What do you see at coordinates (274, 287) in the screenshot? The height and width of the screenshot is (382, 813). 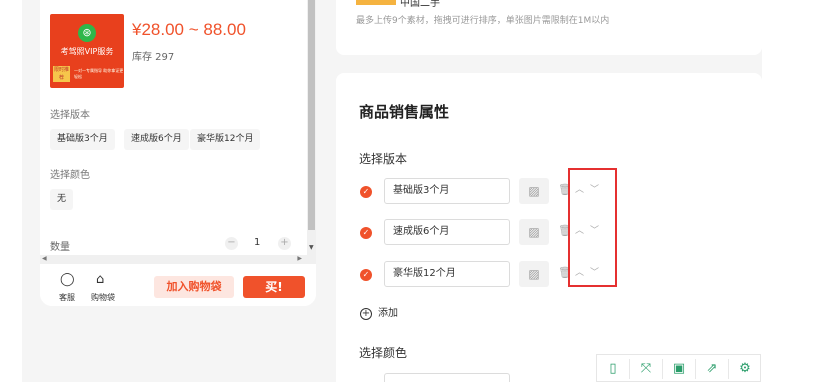 I see `buy-button: 买!` at bounding box center [274, 287].